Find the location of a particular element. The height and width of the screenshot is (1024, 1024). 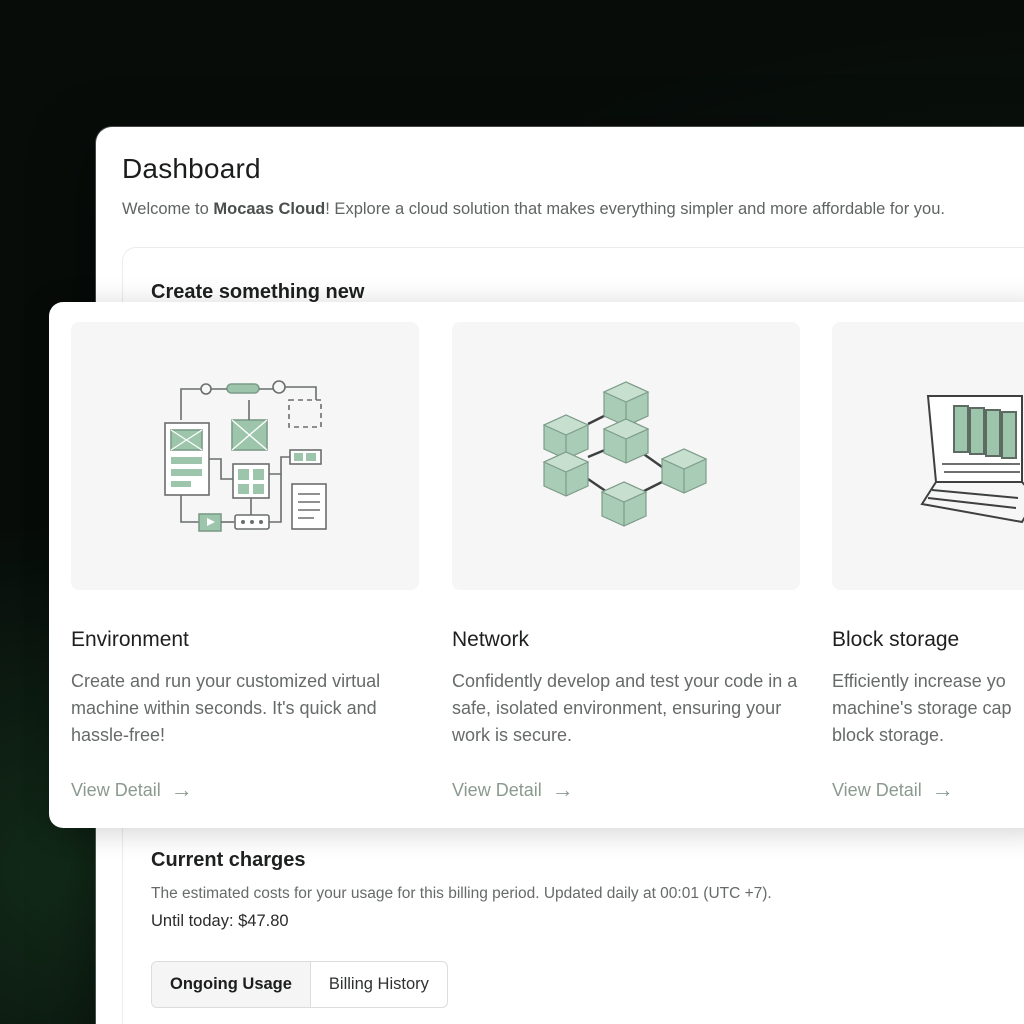

tab-ongoing-usage: Ongoing Usage is located at coordinates (231, 984).